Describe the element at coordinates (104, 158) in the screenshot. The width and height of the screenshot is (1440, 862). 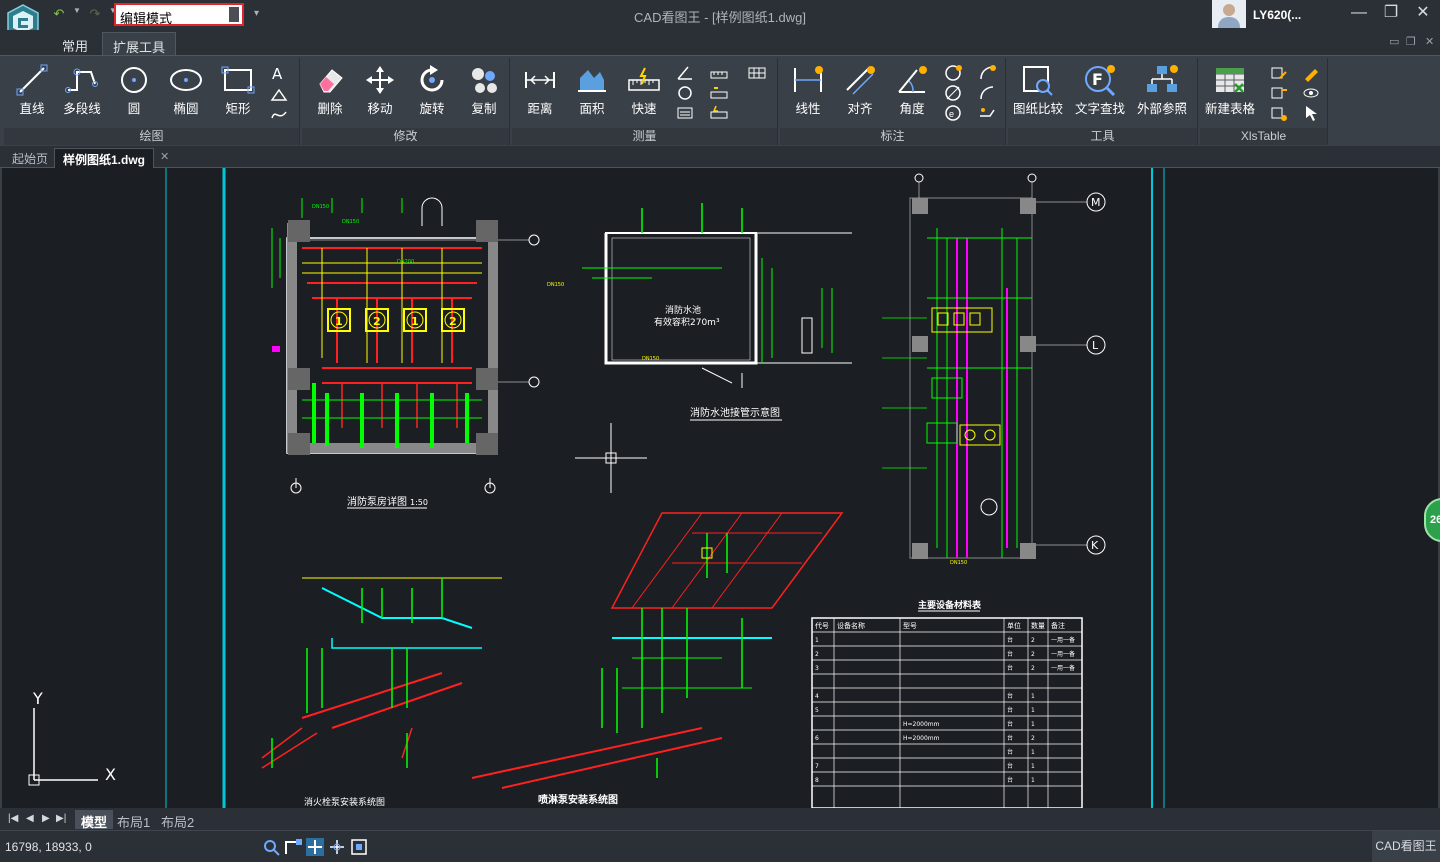
I see `tab-sample-drawing: 样例图纸1.dwg` at that location.